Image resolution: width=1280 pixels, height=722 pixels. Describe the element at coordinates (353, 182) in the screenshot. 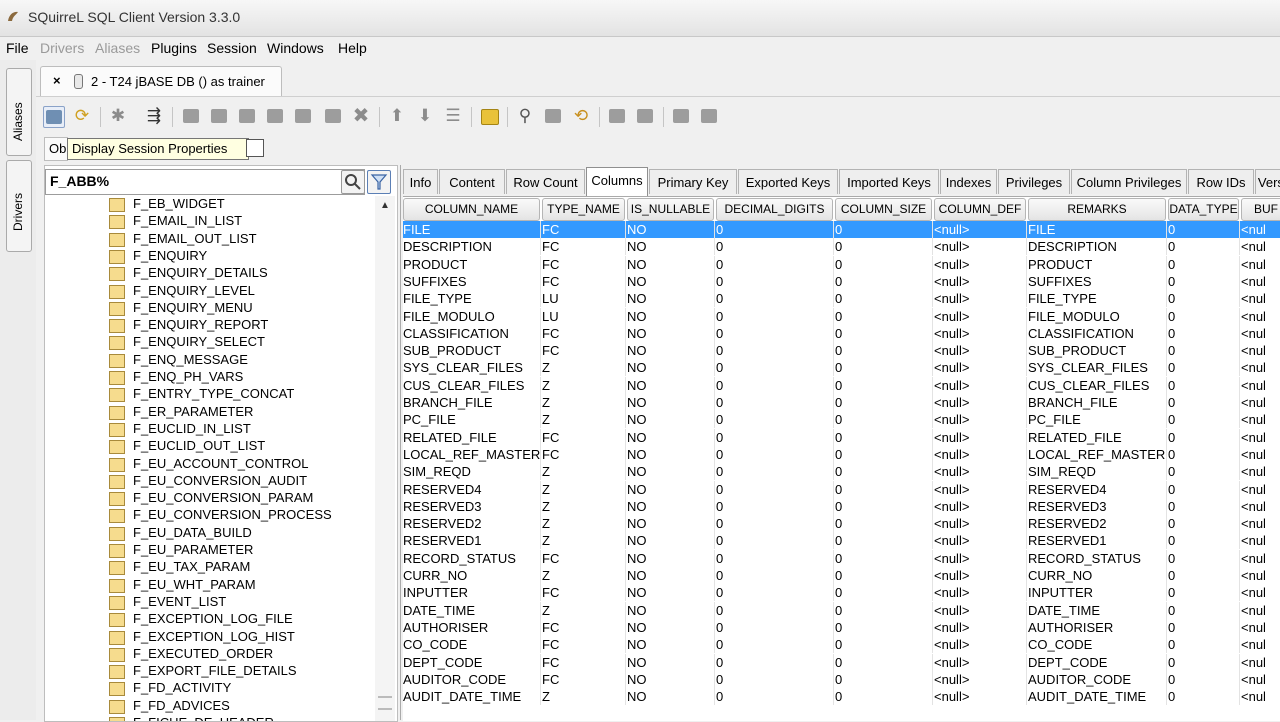

I see `search-button` at that location.